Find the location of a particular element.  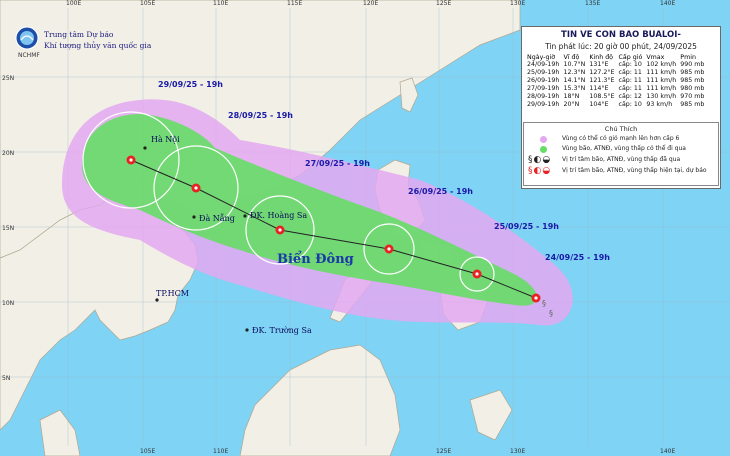

land-sulawesi is located at coordinates (491, 415).